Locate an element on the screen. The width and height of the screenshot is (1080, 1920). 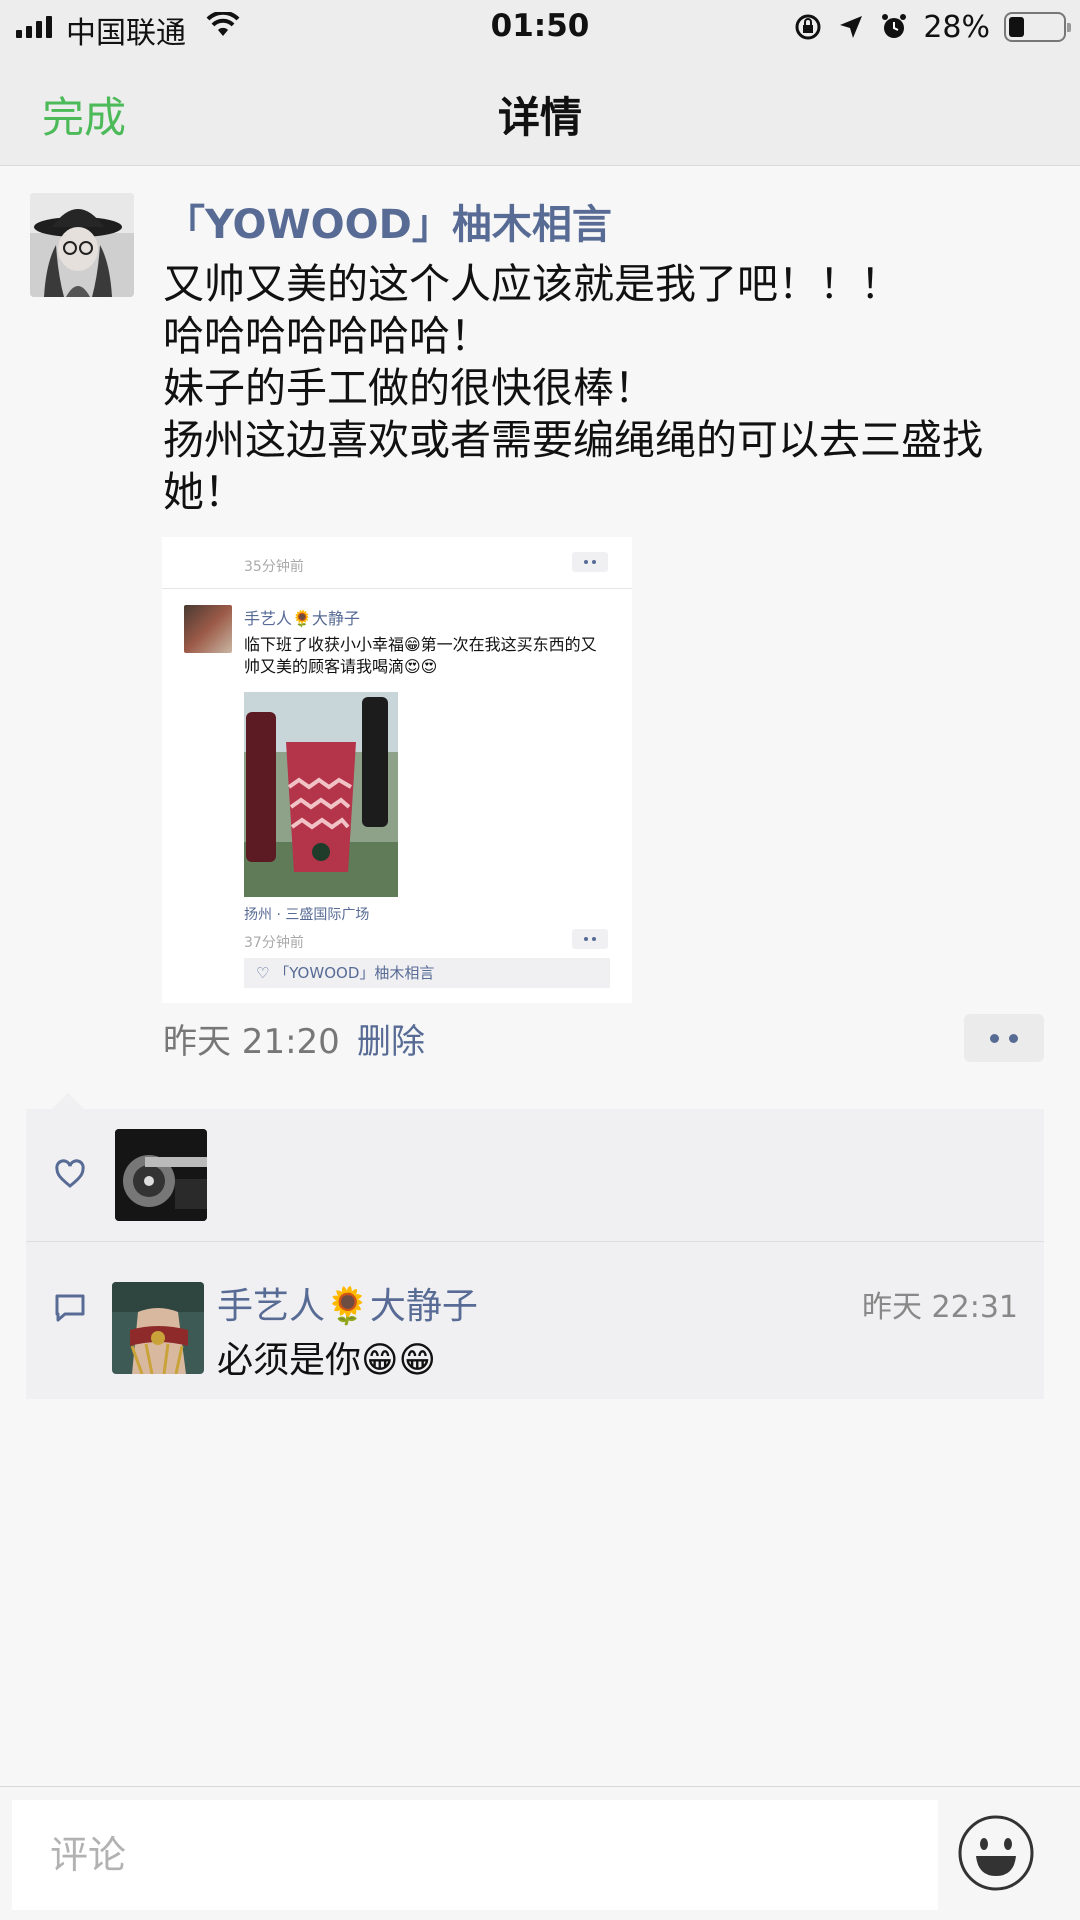
commenter-avatar is located at coordinates (158, 1328).